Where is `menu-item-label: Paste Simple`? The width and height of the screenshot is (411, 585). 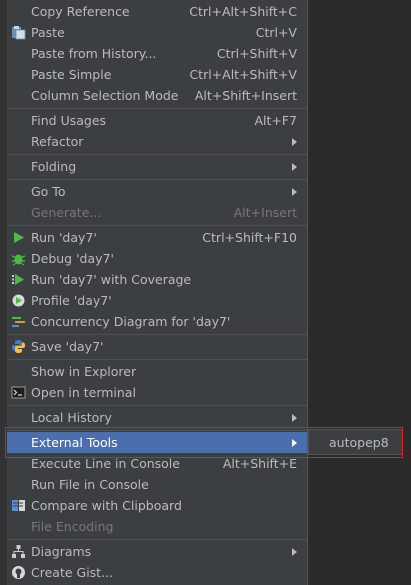
menu-item-label: Paste Simple is located at coordinates (71, 74).